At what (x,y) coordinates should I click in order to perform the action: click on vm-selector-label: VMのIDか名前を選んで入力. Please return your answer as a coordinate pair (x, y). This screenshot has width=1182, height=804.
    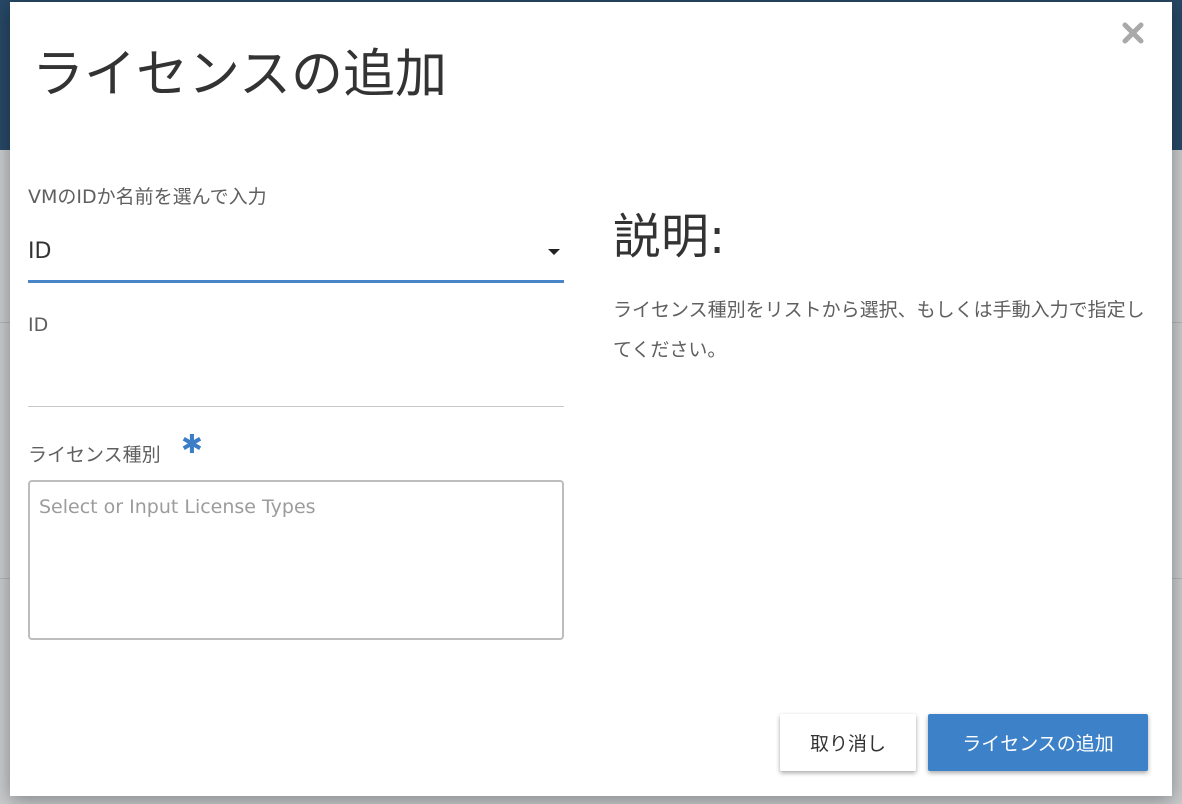
    Looking at the image, I should click on (147, 197).